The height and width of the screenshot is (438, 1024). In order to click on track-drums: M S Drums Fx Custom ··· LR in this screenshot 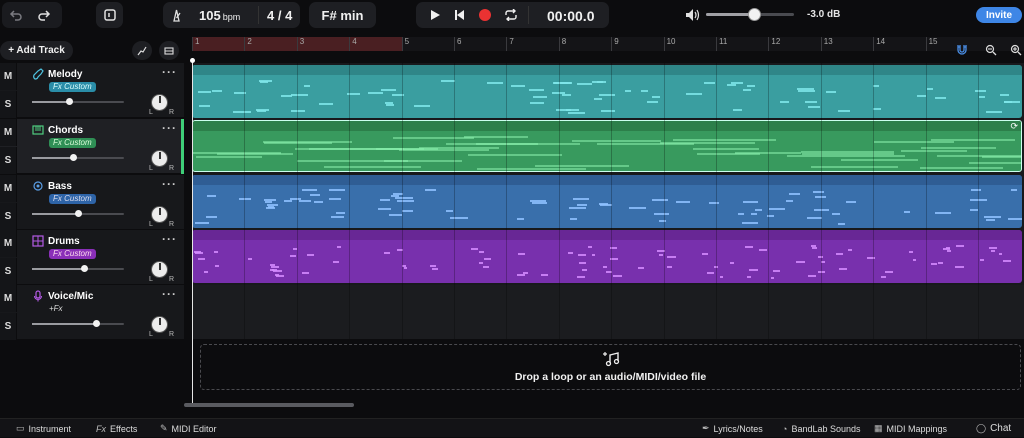, I will do `click(92, 257)`.